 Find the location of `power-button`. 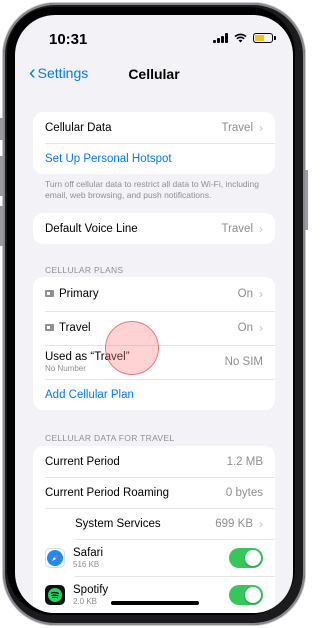

power-button is located at coordinates (306, 200).